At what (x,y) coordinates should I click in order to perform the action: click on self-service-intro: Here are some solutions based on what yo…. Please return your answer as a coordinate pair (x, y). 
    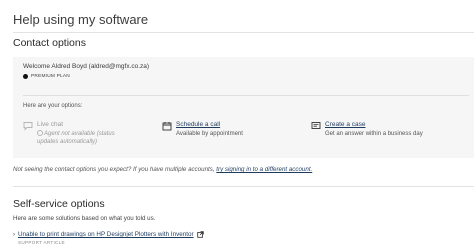
    Looking at the image, I should click on (84, 218).